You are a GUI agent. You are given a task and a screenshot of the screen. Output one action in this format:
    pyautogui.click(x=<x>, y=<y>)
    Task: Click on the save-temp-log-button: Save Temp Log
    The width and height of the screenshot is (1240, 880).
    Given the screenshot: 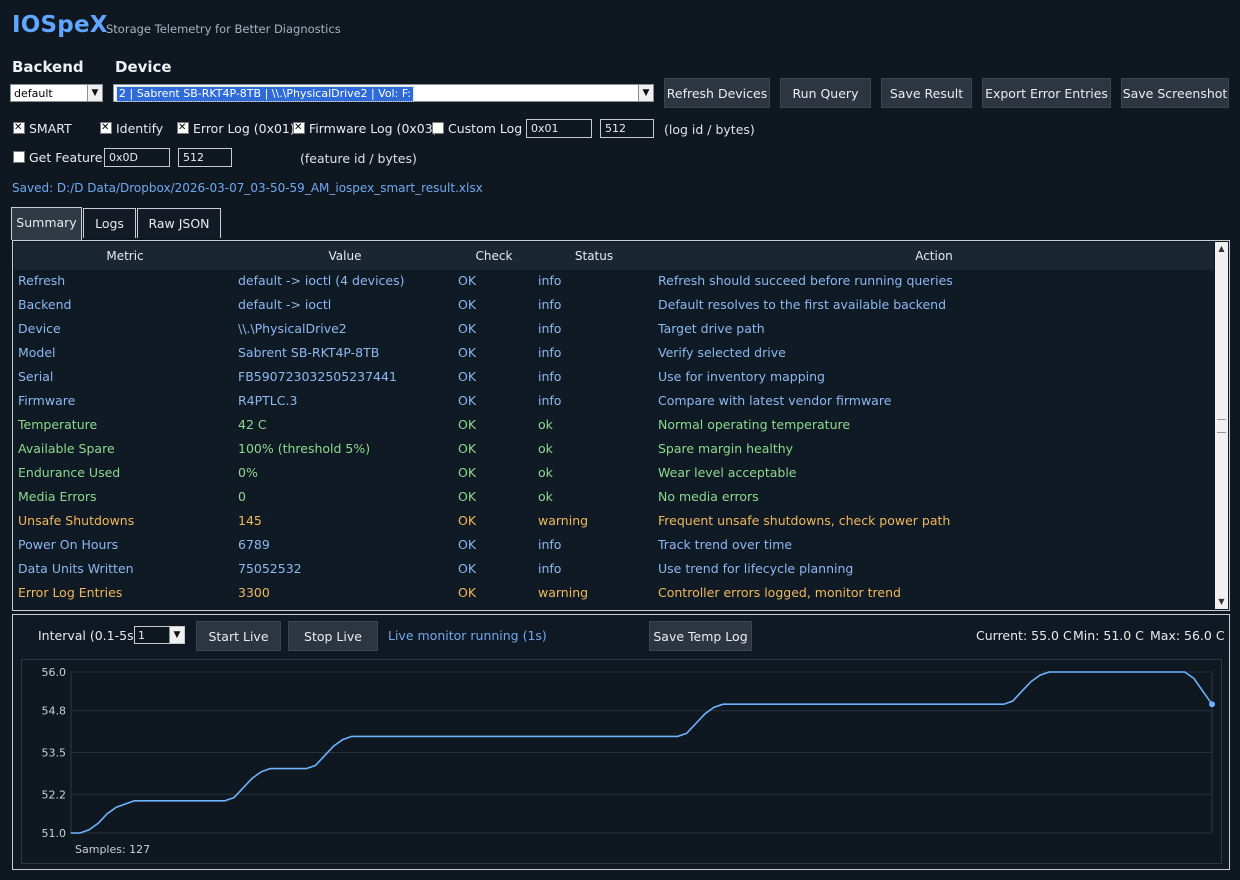 What is the action you would take?
    pyautogui.click(x=700, y=636)
    